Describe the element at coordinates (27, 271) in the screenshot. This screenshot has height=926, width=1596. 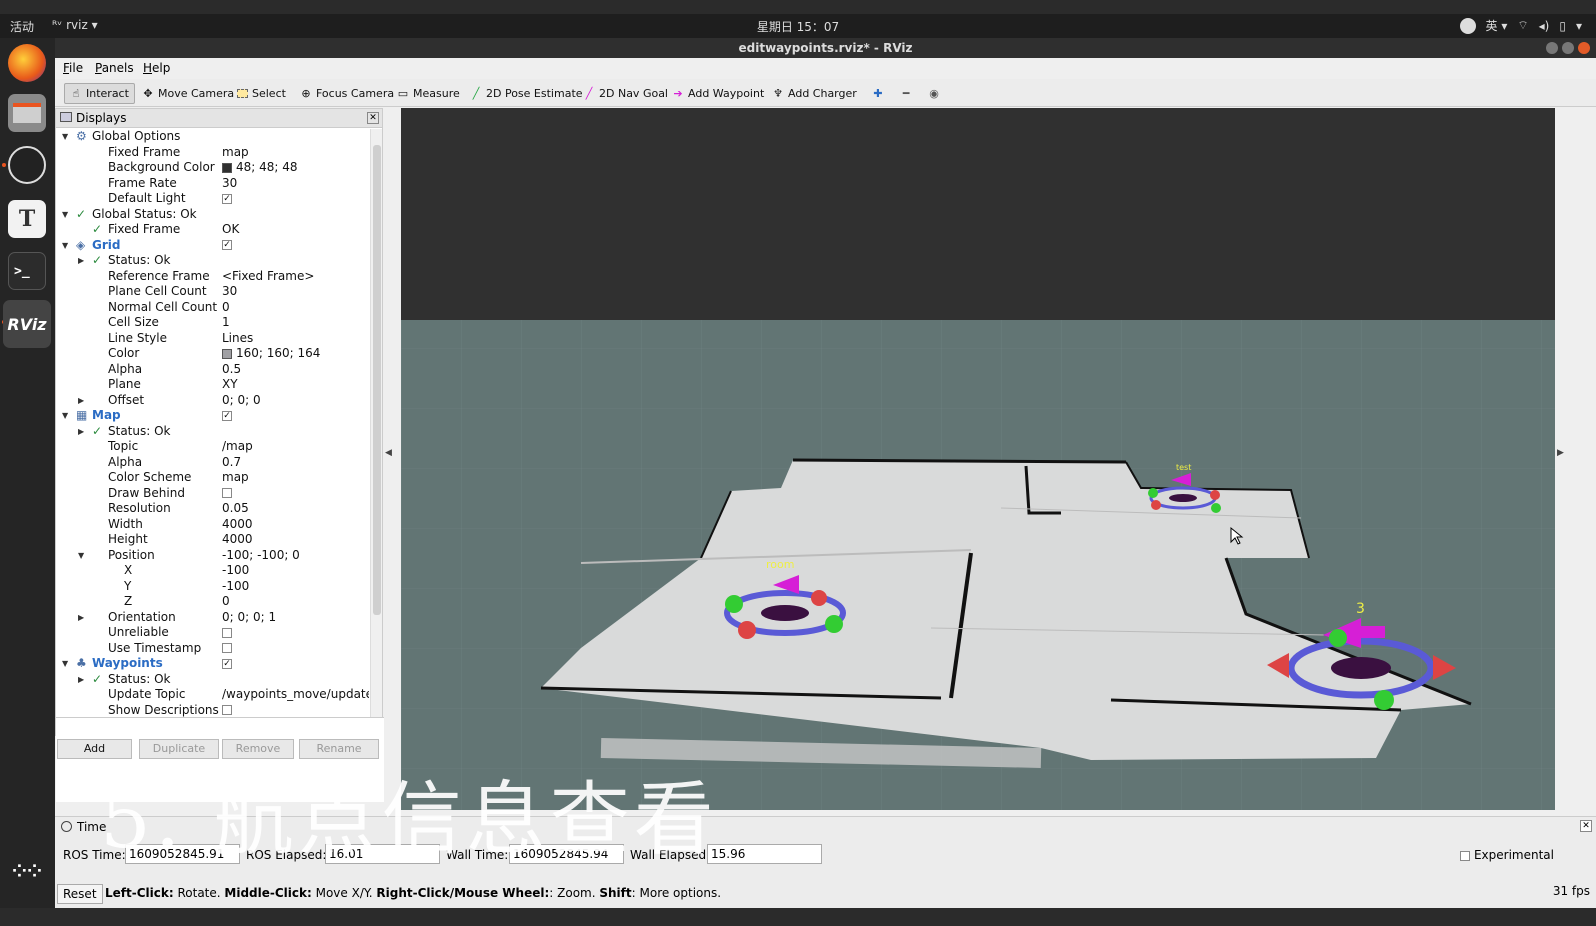
I see `terminal-icon: >_` at that location.